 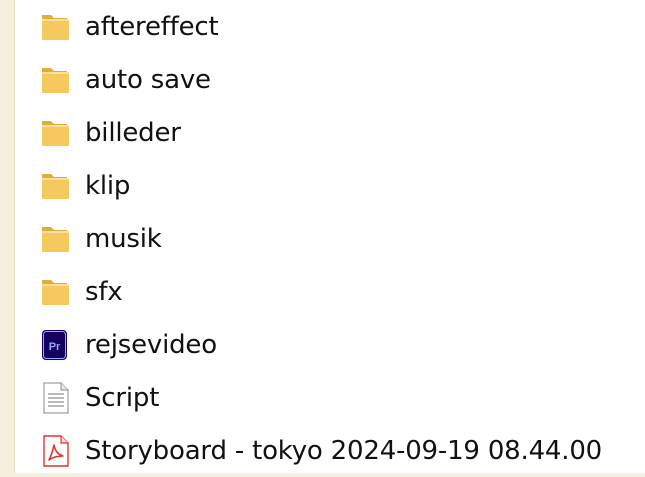 I want to click on file-name: rejsevideo, so click(x=151, y=344).